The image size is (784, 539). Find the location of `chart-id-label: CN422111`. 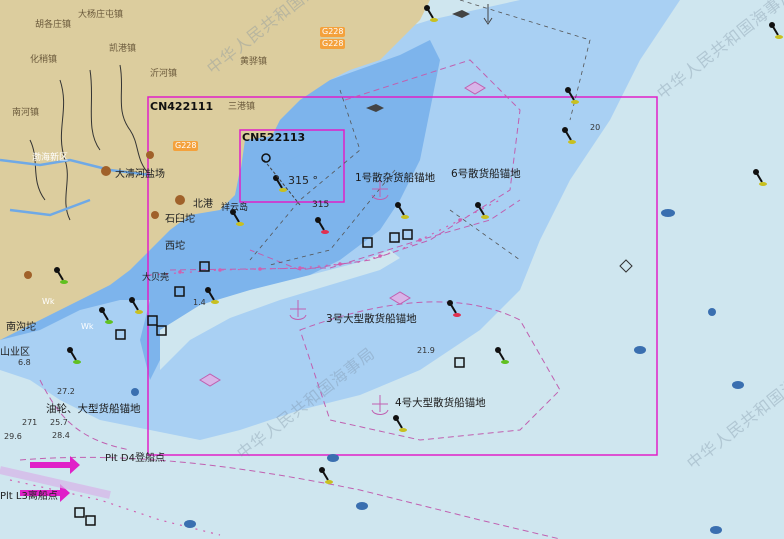

chart-id-label: CN422111 is located at coordinates (181, 106).